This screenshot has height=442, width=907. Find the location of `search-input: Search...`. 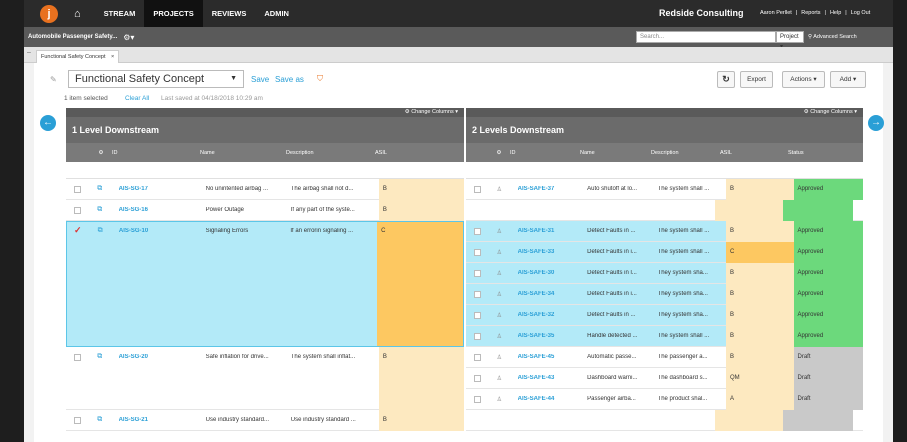

search-input: Search... is located at coordinates (706, 37).